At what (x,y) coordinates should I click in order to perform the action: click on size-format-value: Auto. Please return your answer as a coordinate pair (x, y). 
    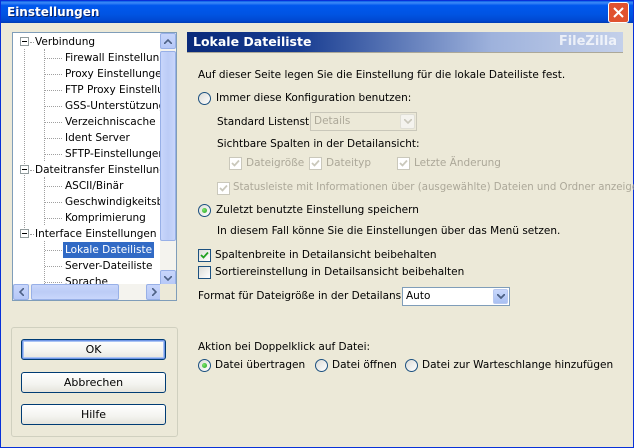
    Looking at the image, I should click on (418, 296).